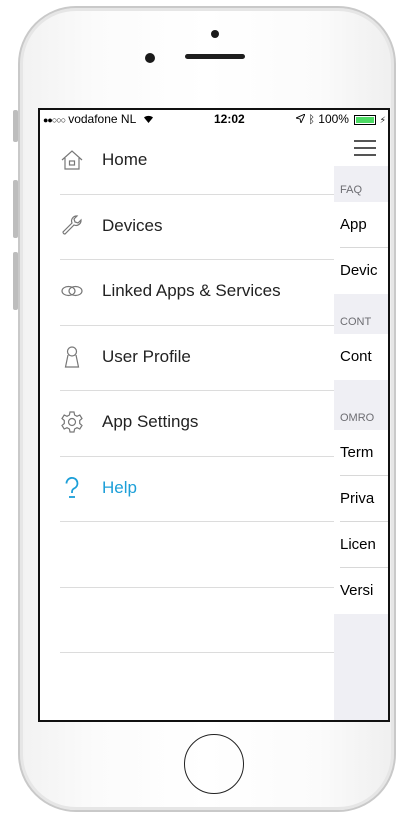 The image size is (399, 816). I want to click on menu-item-linked-apps: Linked Apps & Services, so click(187, 291).